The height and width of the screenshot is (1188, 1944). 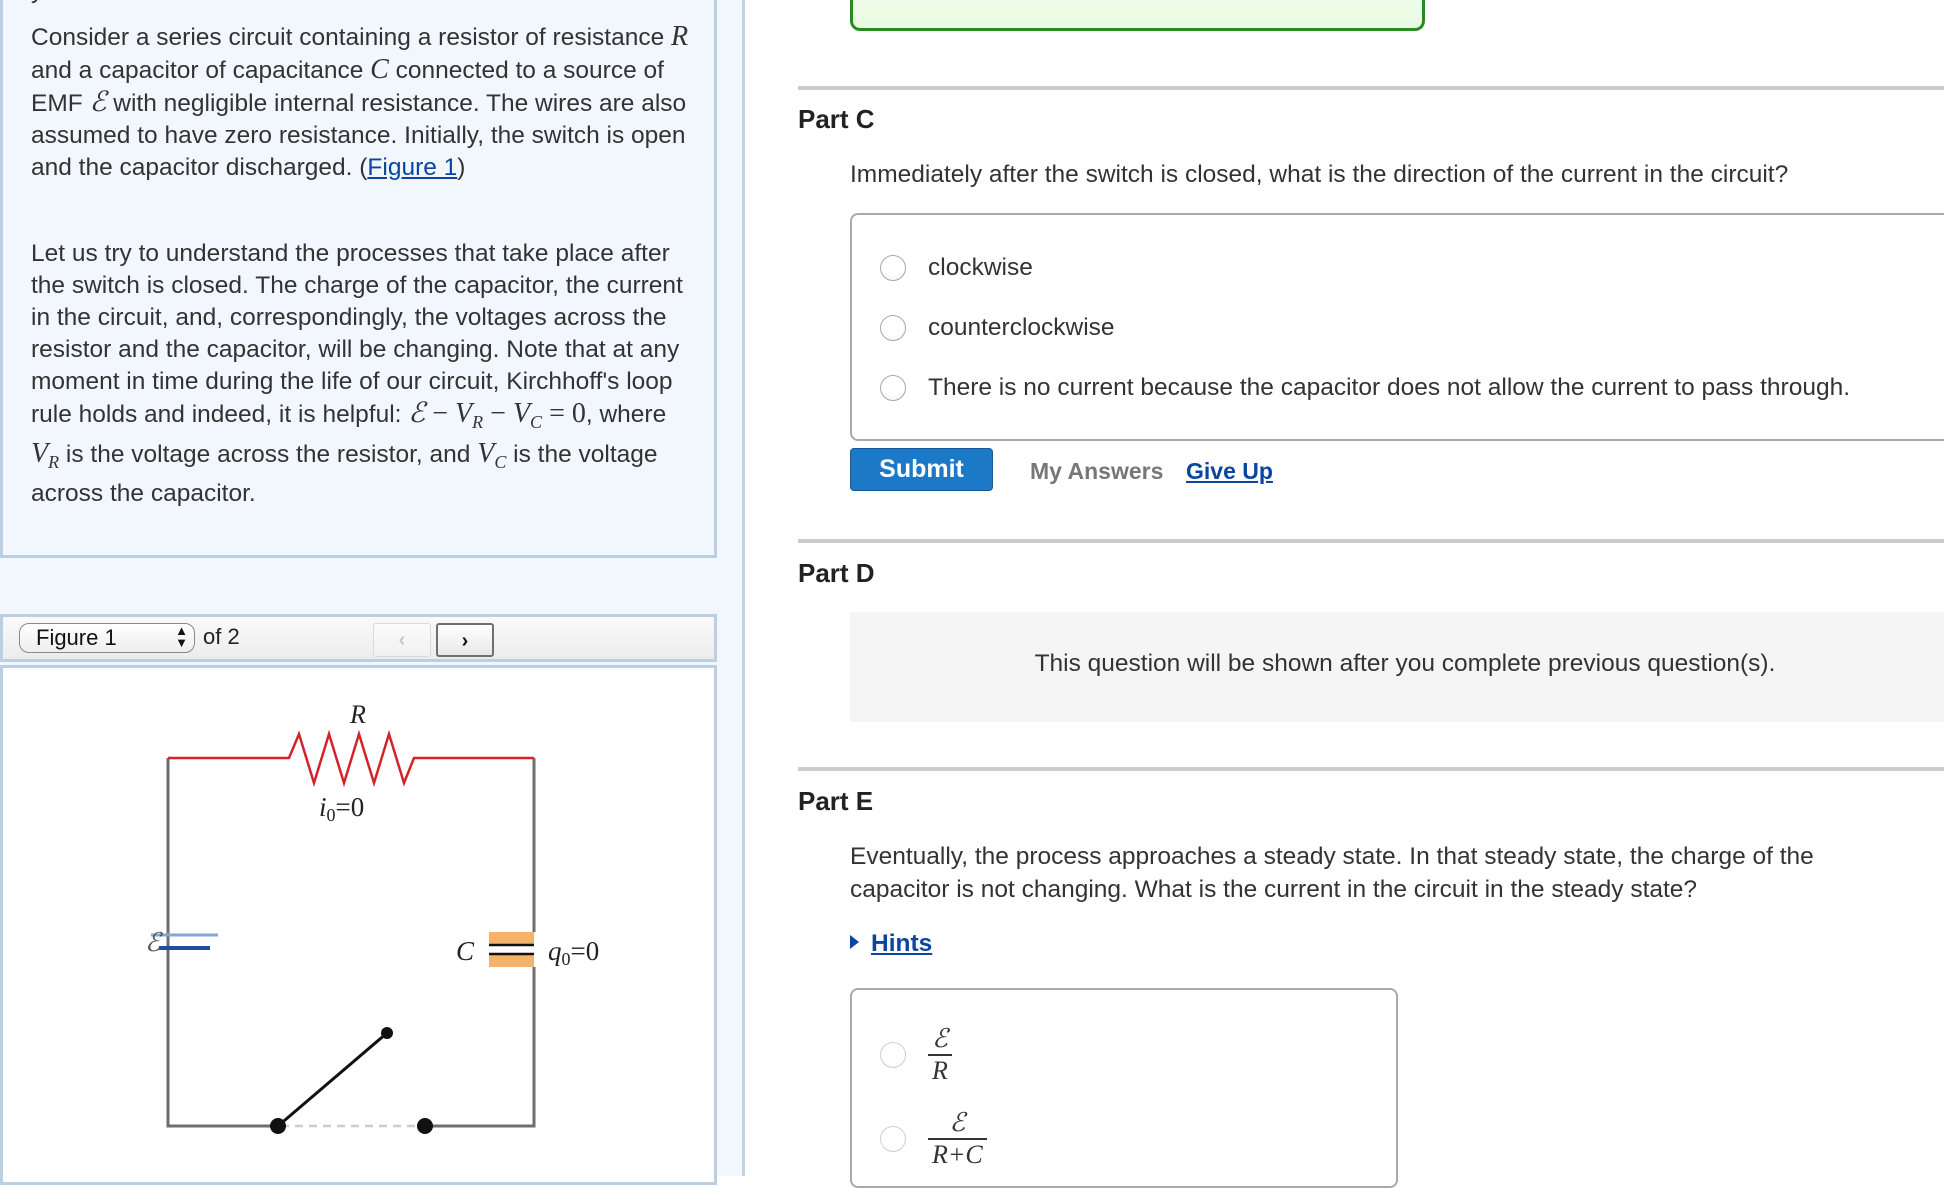 I want to click on text: is the voltage across the resistor, and, so click(x=268, y=454).